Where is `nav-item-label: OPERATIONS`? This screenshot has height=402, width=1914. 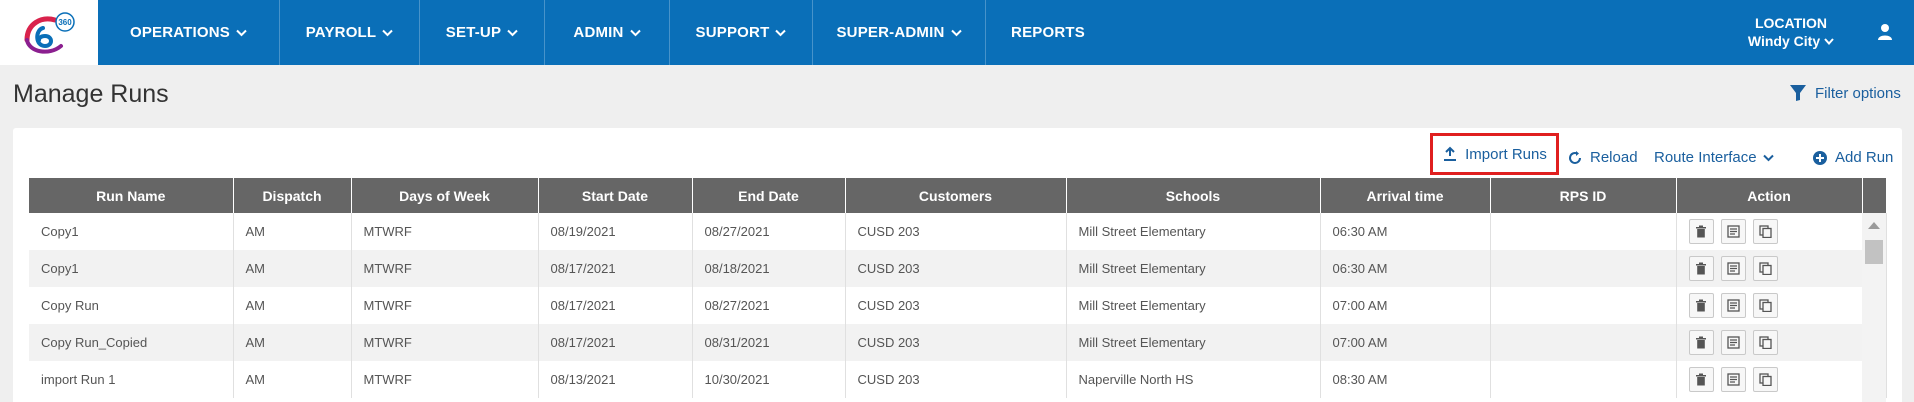 nav-item-label: OPERATIONS is located at coordinates (180, 32).